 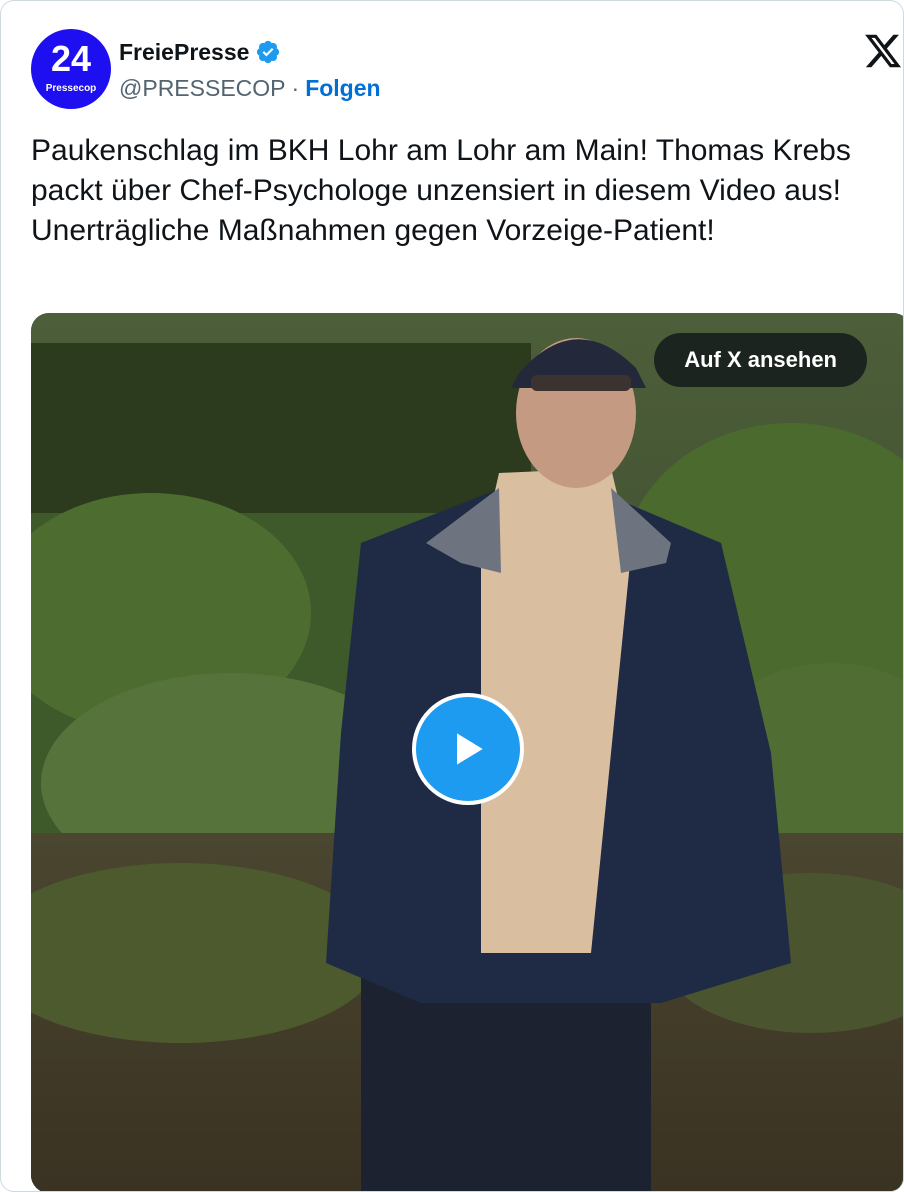 I want to click on avatar: 24 Pressecop, so click(x=71, y=69).